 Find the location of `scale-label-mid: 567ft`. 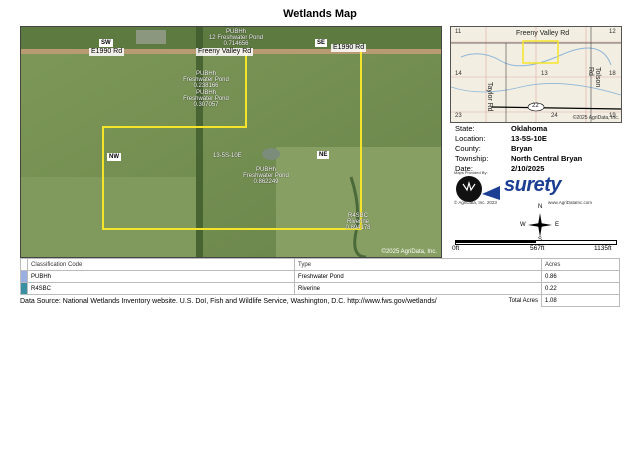

scale-label-mid: 567ft is located at coordinates (537, 248).